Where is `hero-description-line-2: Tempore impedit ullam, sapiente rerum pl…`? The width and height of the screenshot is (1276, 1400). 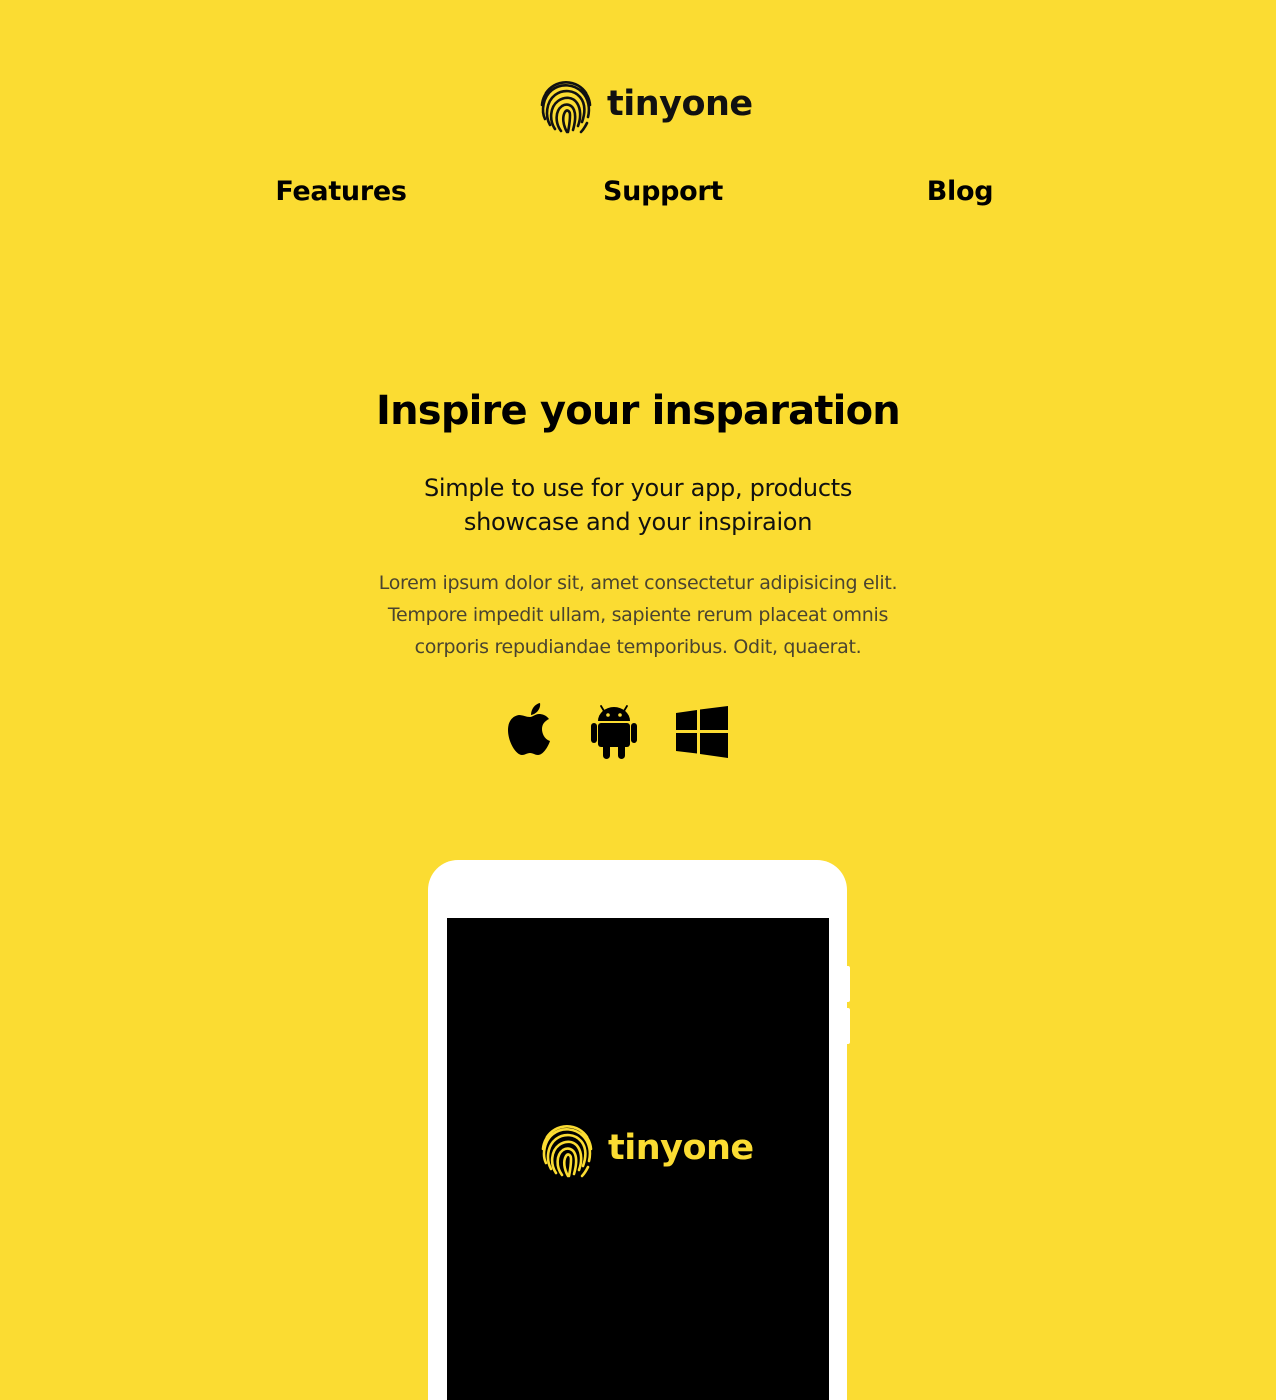 hero-description-line-2: Tempore impedit ullam, sapiente rerum pl… is located at coordinates (638, 615).